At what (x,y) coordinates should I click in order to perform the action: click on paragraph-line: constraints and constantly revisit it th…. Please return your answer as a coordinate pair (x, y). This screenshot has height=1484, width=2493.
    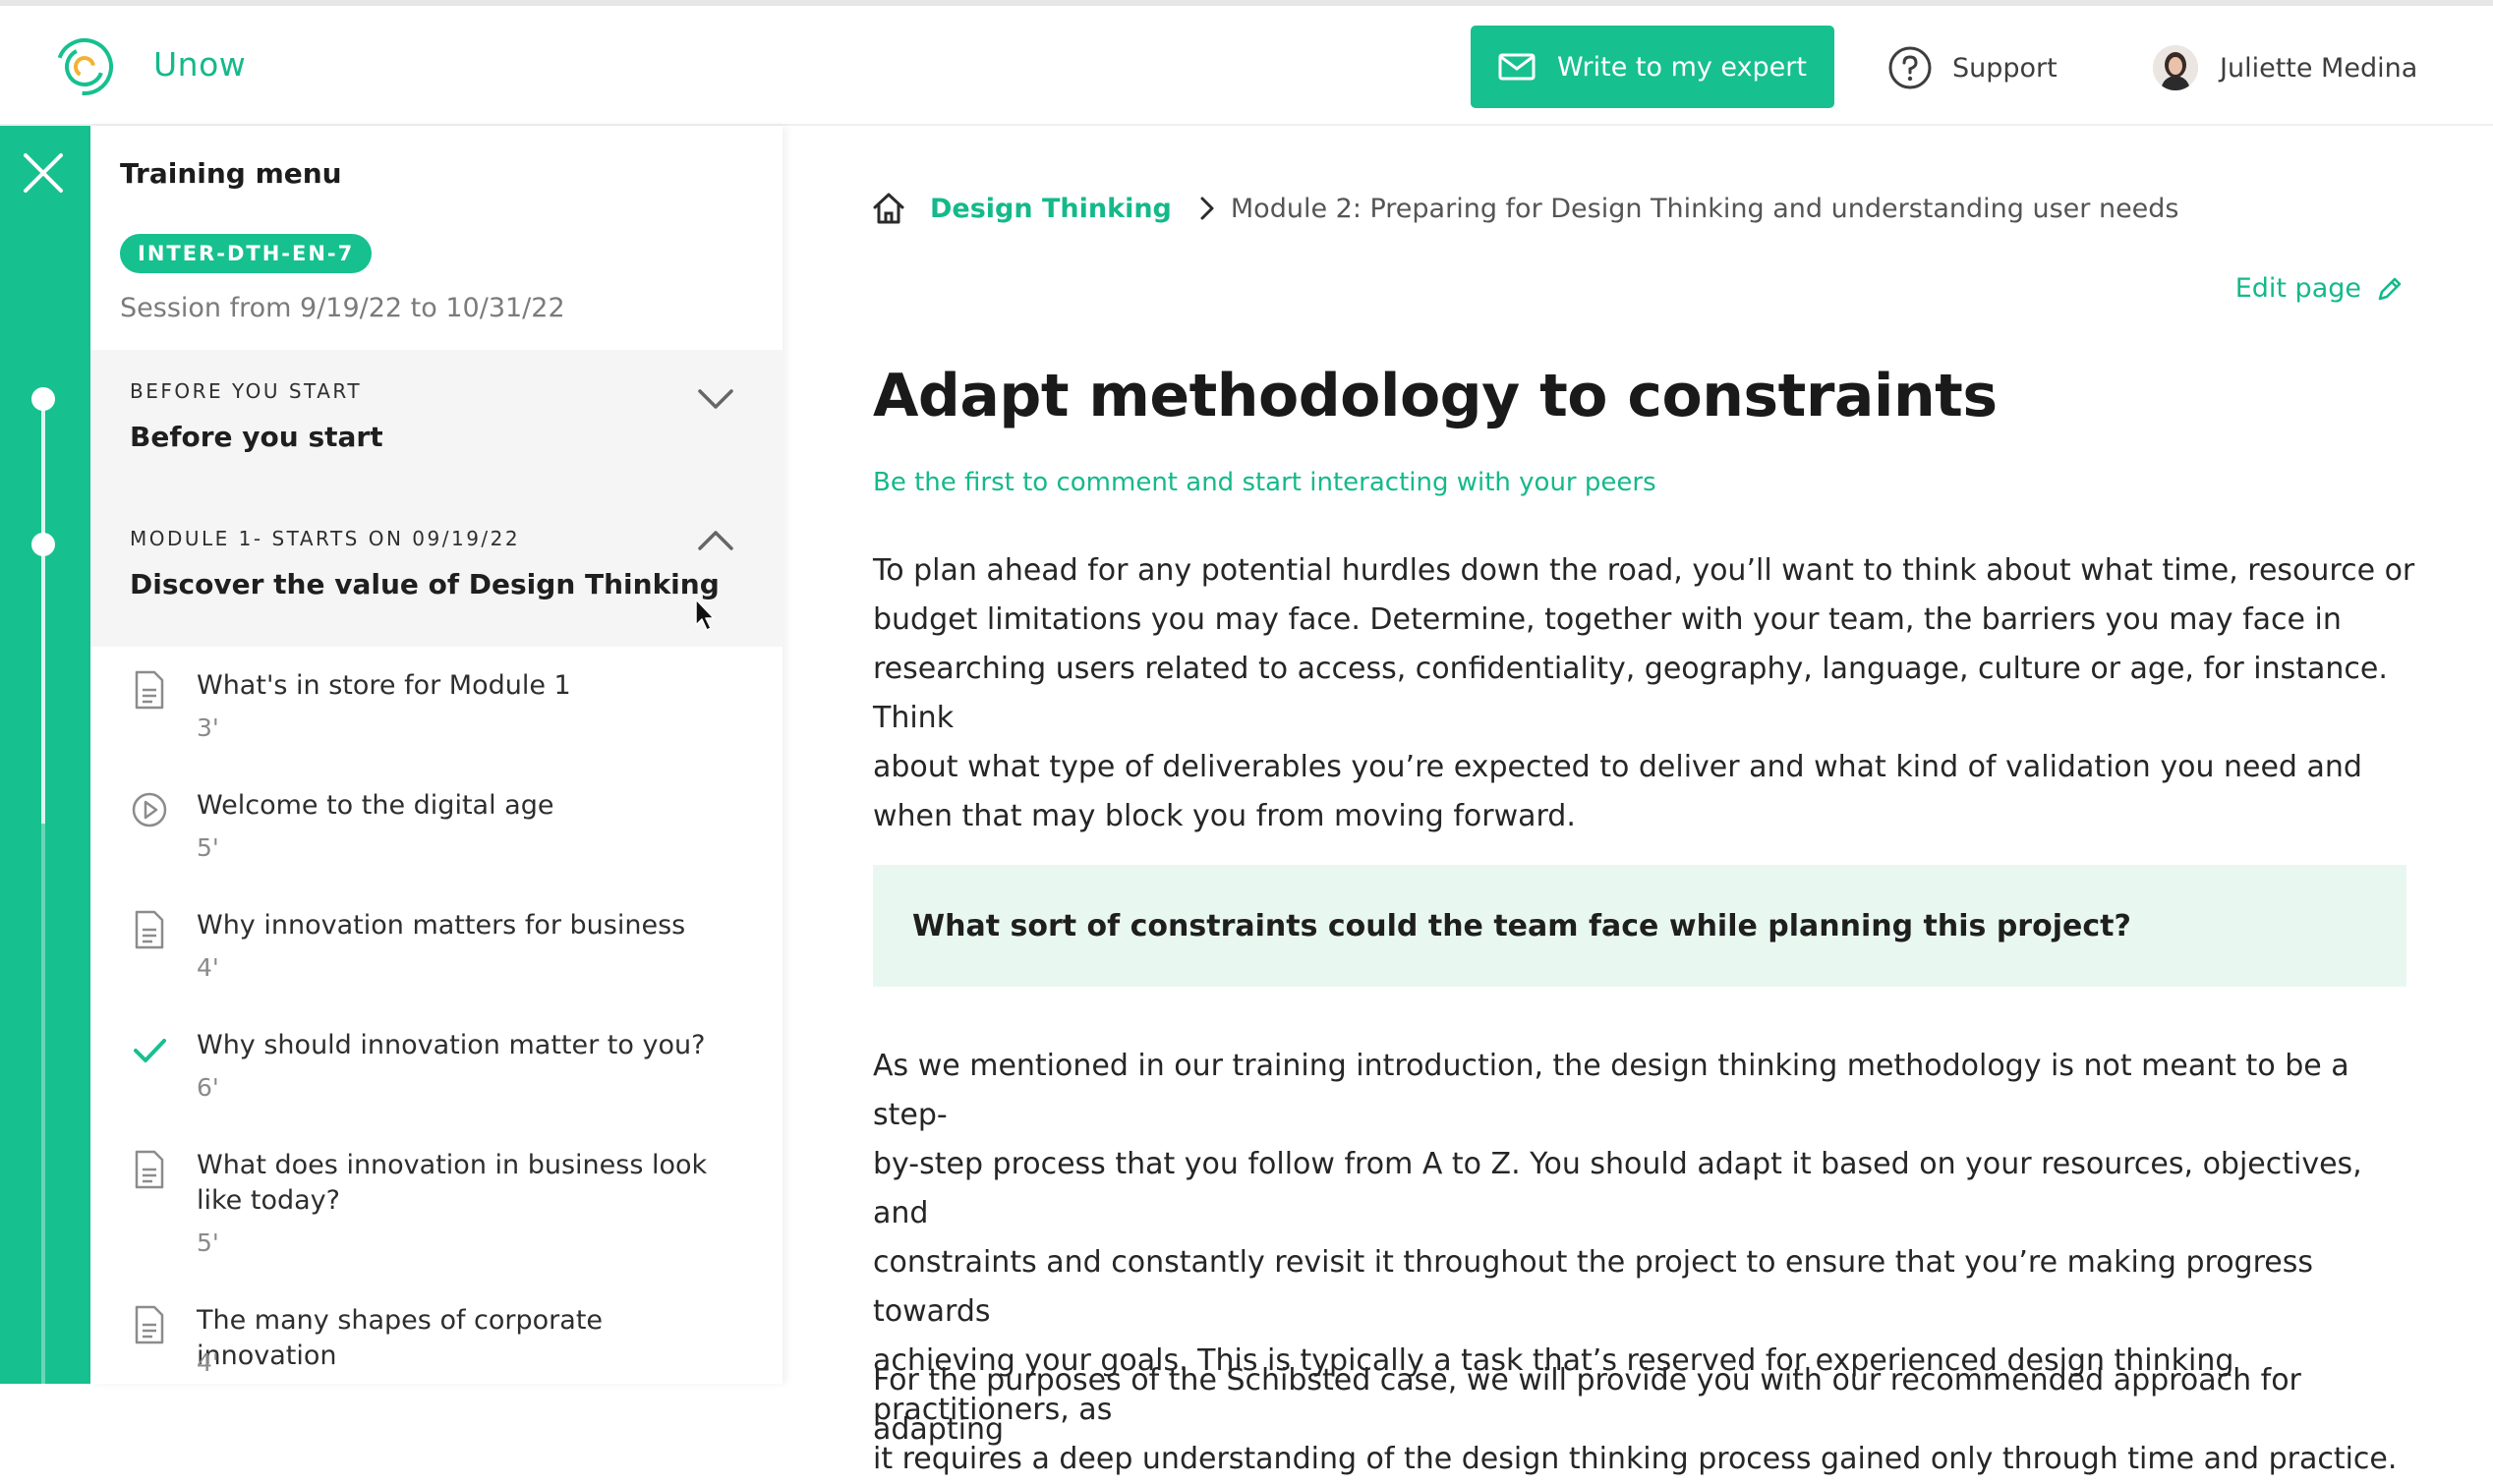
    Looking at the image, I should click on (1593, 1287).